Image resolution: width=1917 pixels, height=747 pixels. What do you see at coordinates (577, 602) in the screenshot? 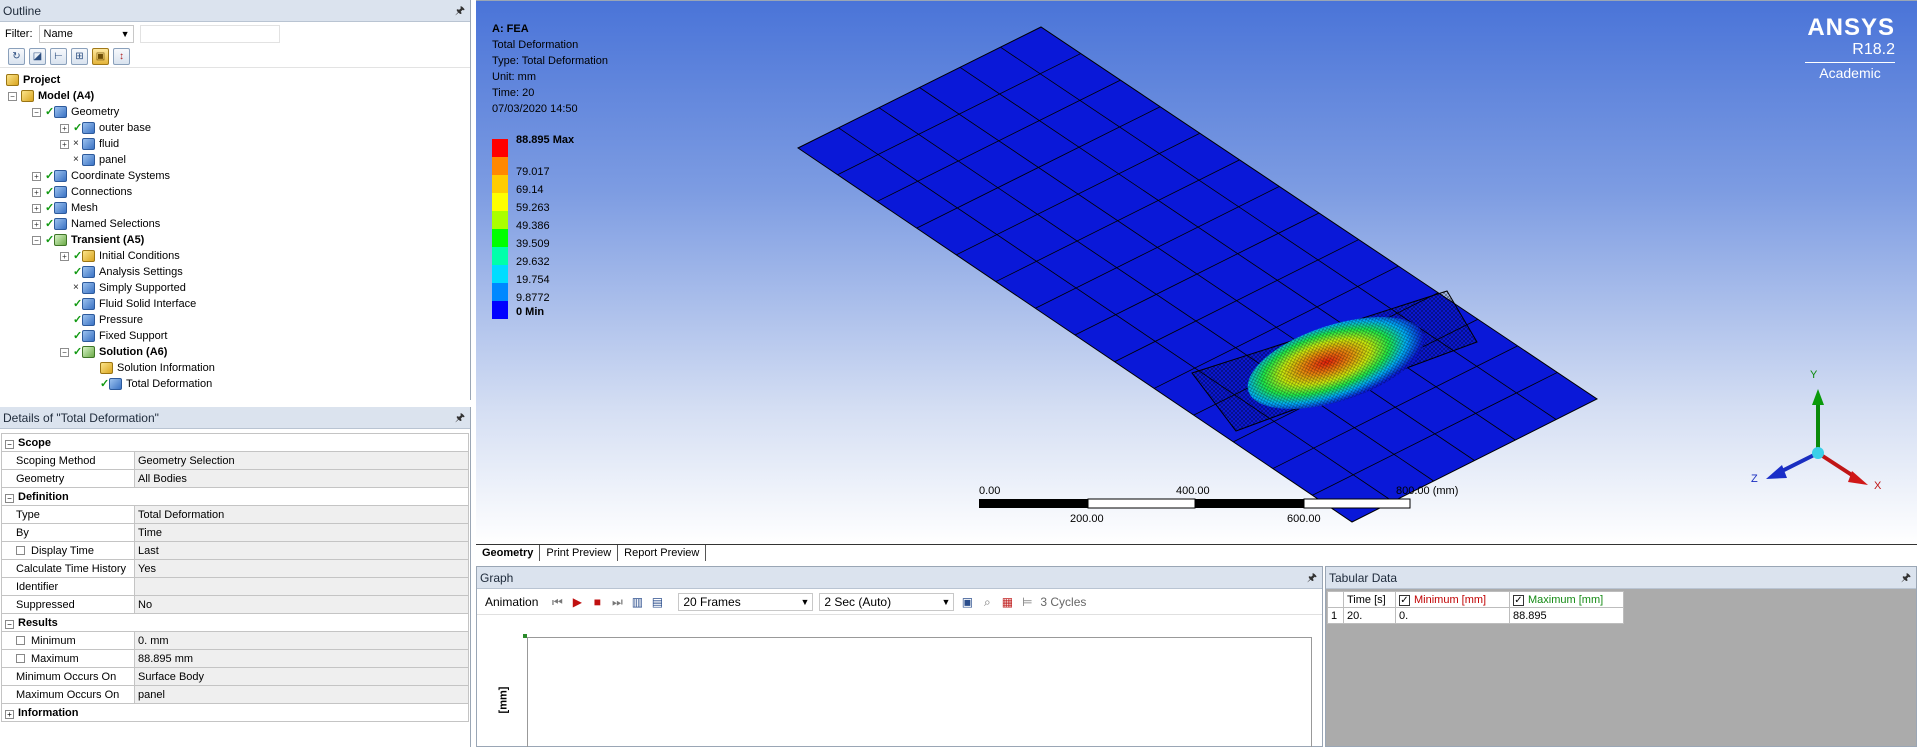
I see `play-icon: ▶` at bounding box center [577, 602].